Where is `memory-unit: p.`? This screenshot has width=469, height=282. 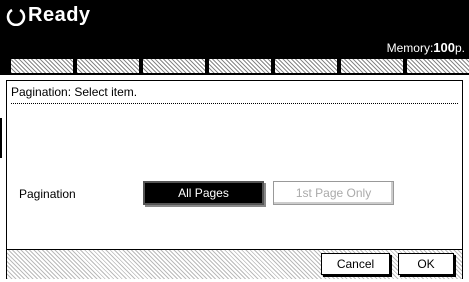 memory-unit: p. is located at coordinates (459, 48).